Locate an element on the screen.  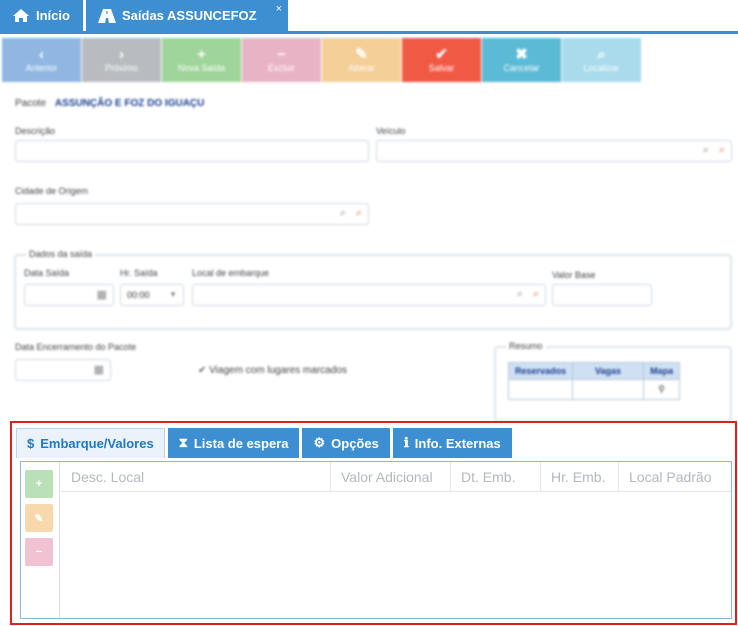
descricao-input is located at coordinates (192, 151).